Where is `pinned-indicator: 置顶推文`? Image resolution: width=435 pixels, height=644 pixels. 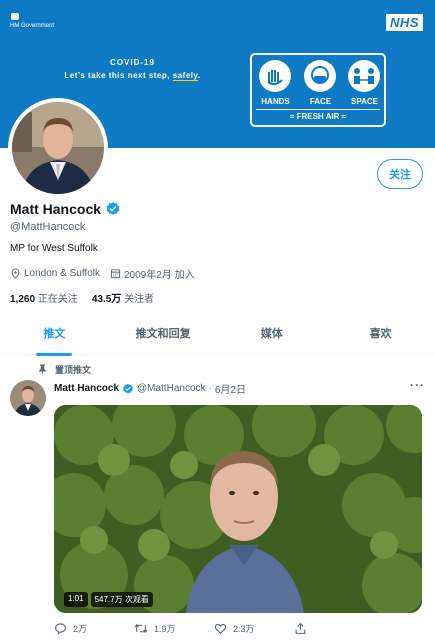
pinned-indicator: 置顶推文 is located at coordinates (64, 369).